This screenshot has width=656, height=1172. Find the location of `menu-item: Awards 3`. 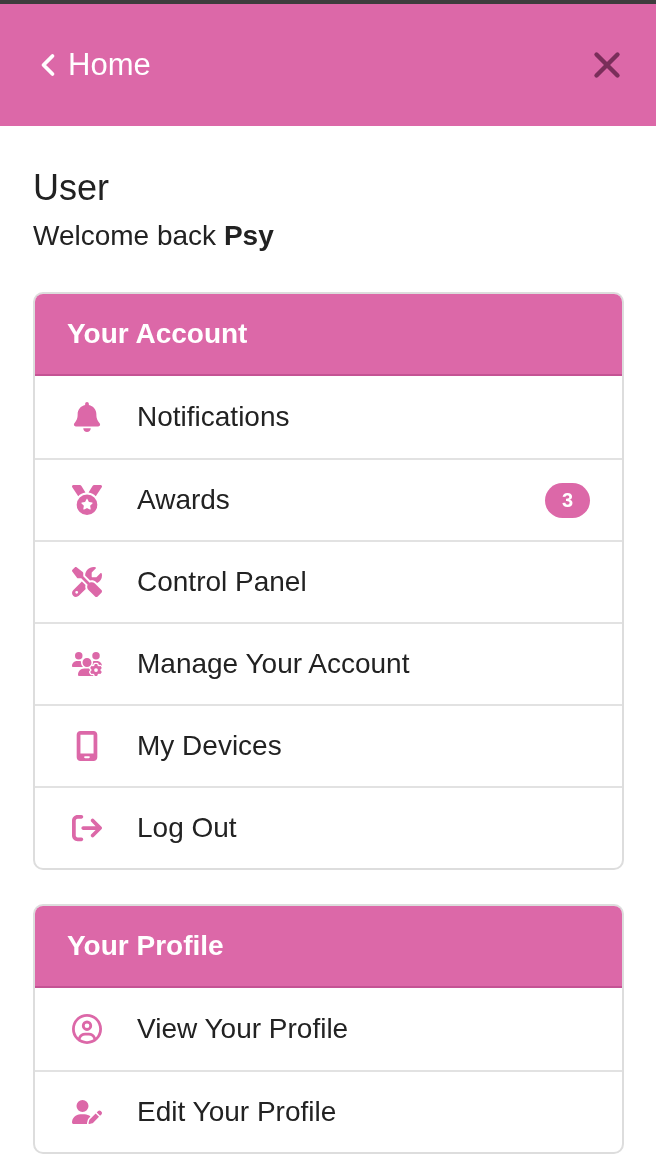

menu-item: Awards 3 is located at coordinates (328, 499).